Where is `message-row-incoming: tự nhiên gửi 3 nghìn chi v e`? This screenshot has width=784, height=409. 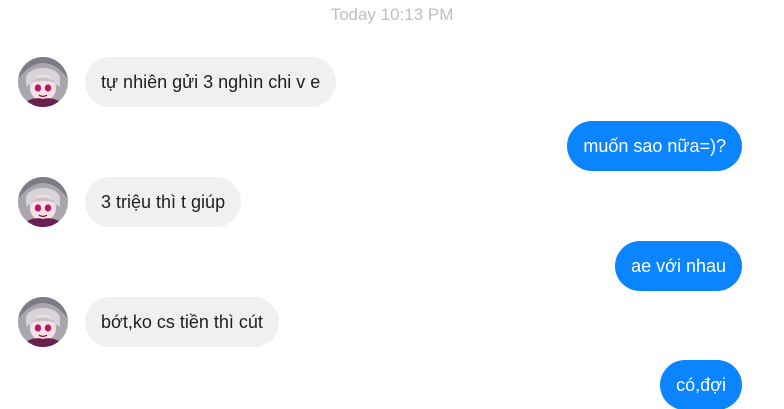 message-row-incoming: tự nhiên gửi 3 nghìn chi v e is located at coordinates (392, 82).